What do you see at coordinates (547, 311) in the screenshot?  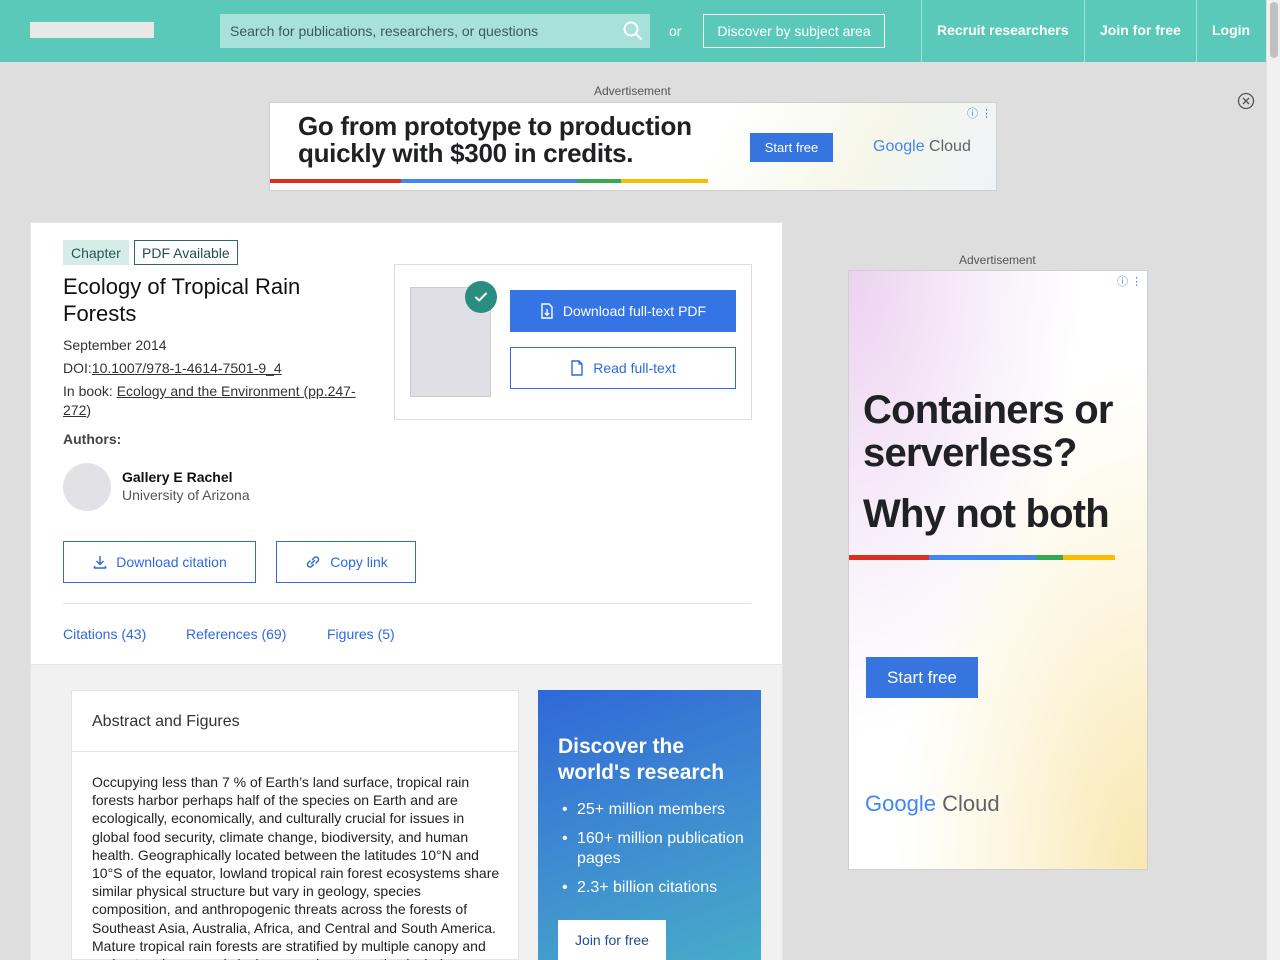 I see `pdf-download-icon` at bounding box center [547, 311].